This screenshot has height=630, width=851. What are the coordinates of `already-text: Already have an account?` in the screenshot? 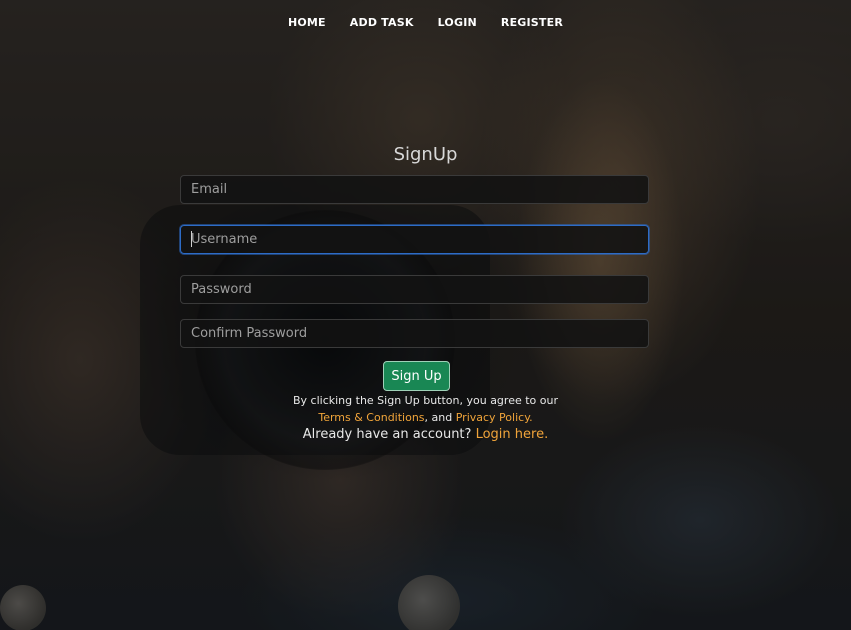 It's located at (387, 434).